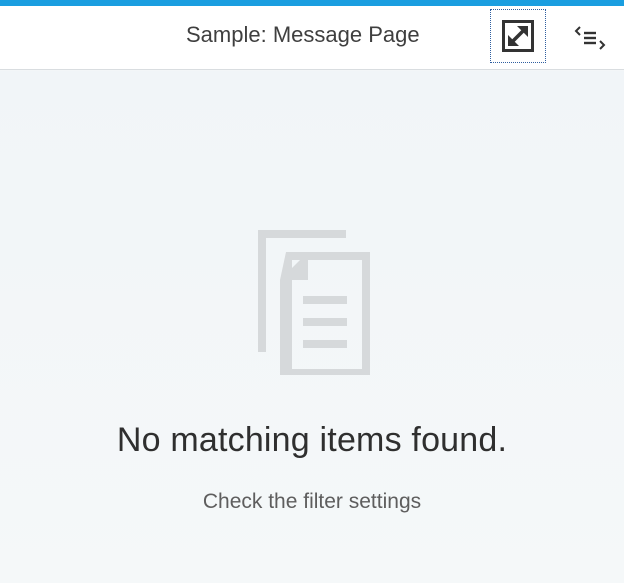 This screenshot has width=624, height=583. I want to click on view-source-icon, so click(590, 38).